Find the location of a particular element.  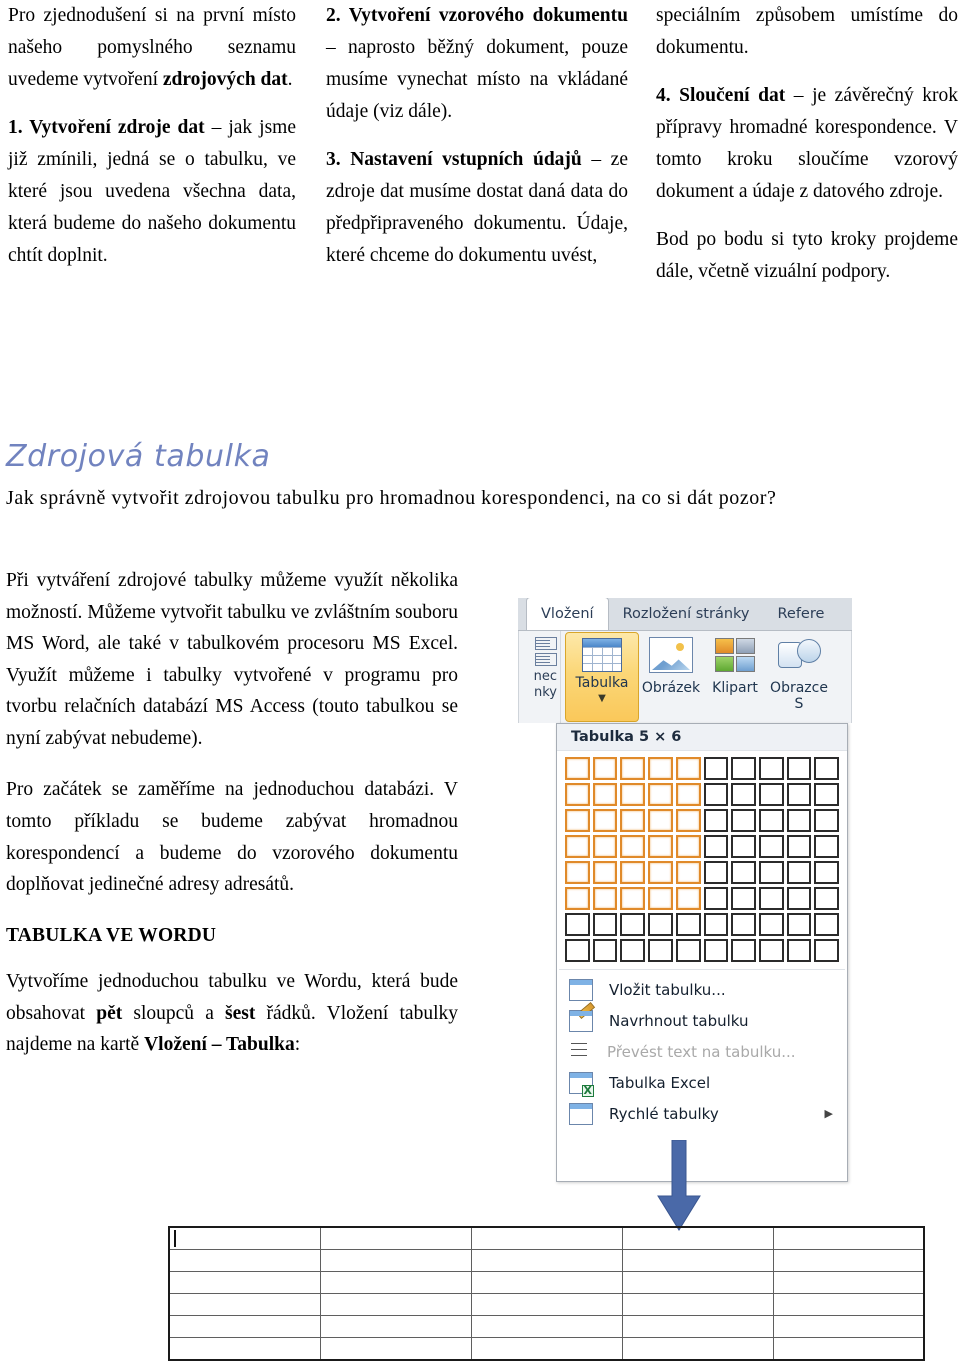

grid-cell-r7-c9 is located at coordinates (799, 924).